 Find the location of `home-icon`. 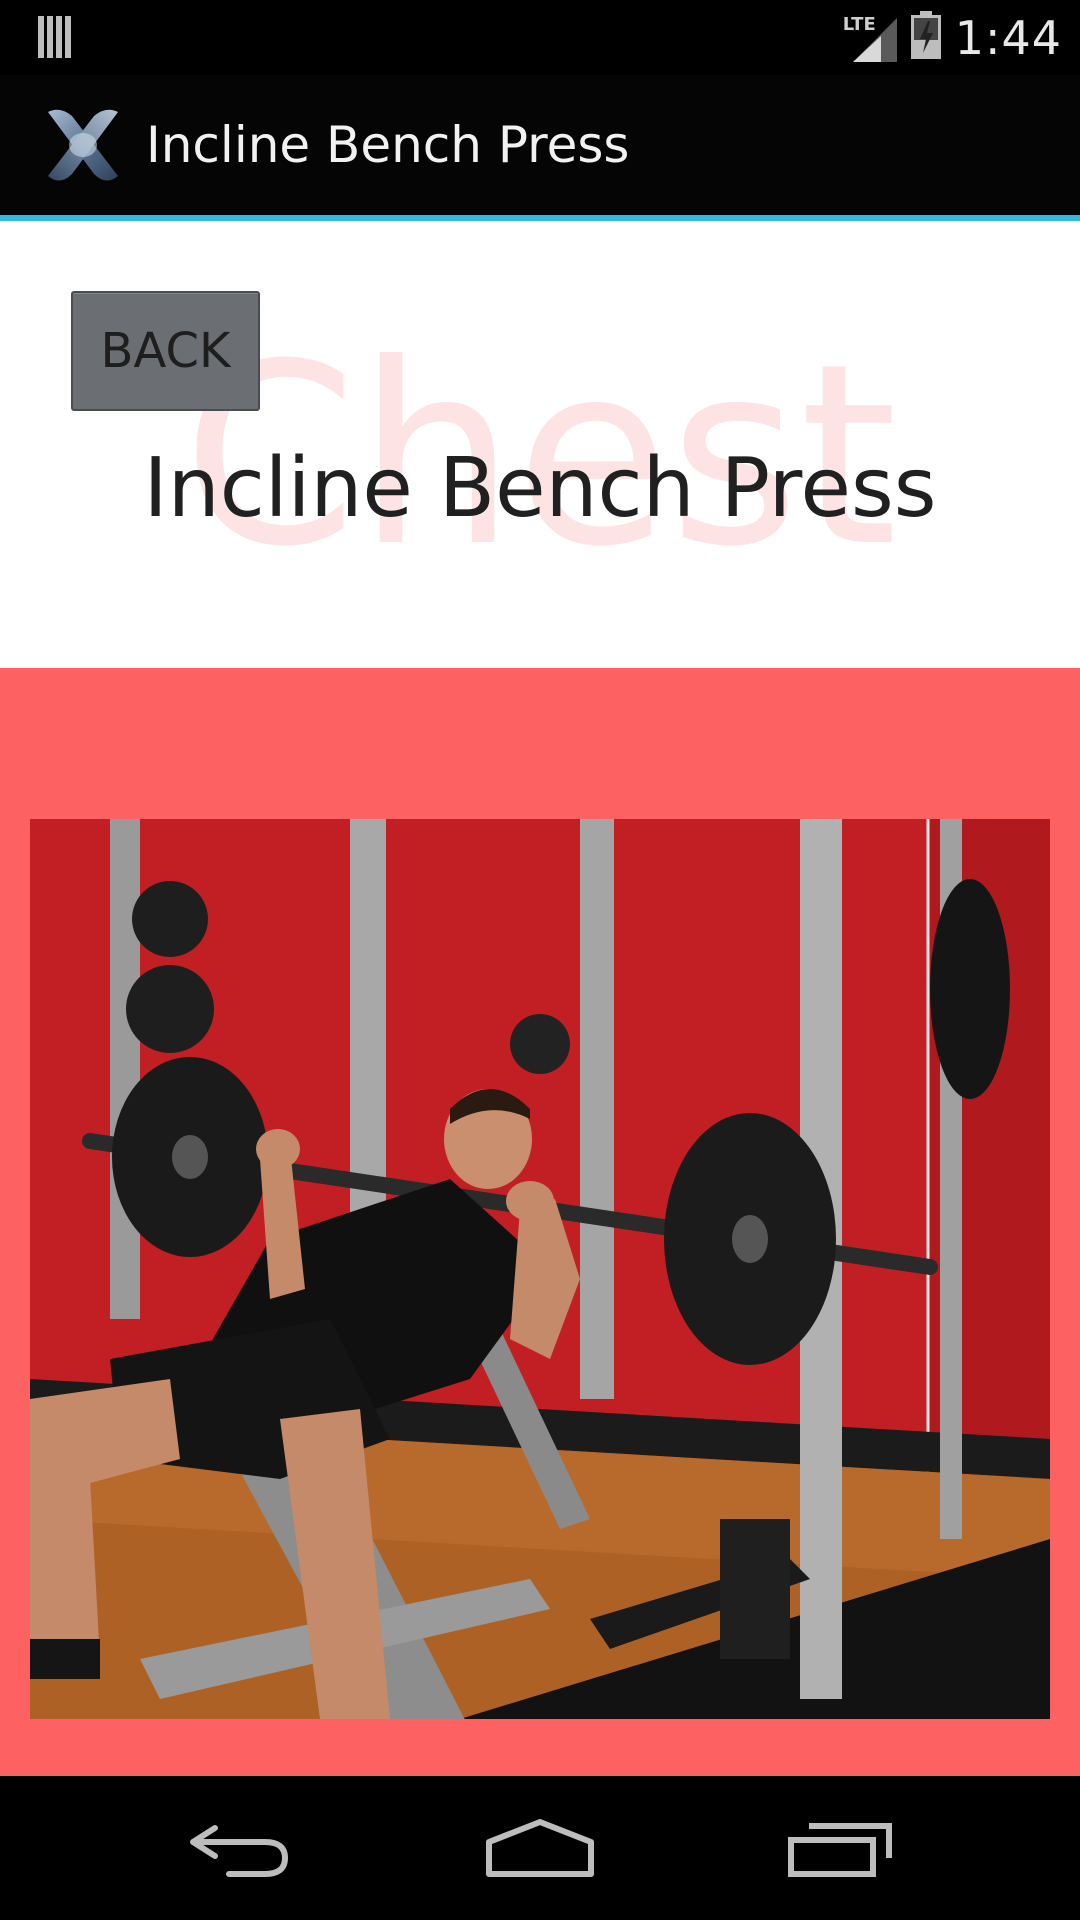

home-icon is located at coordinates (540, 1848).